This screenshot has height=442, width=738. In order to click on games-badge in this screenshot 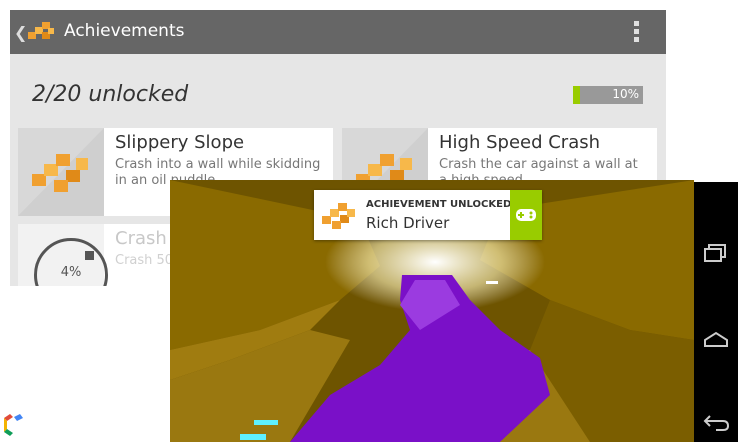, I will do `click(526, 215)`.